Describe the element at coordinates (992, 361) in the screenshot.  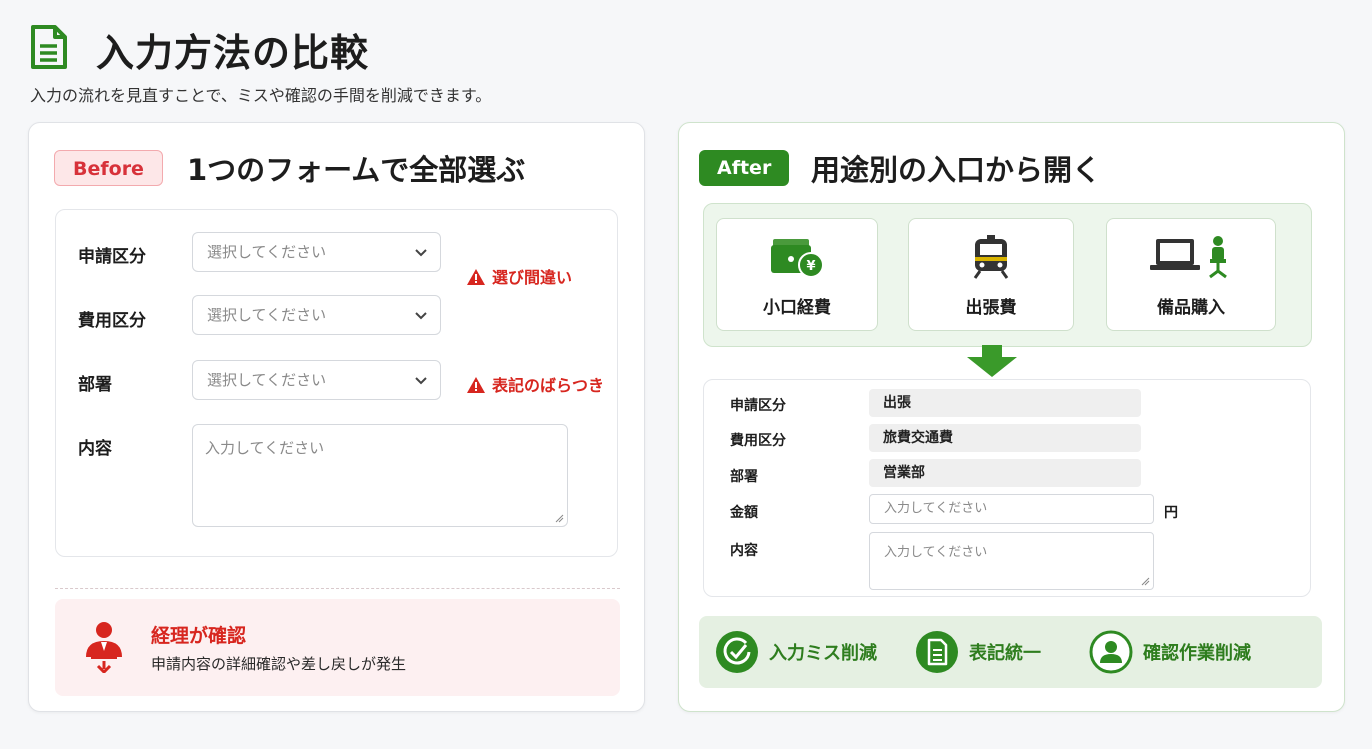
I see `arrow-down-icon` at that location.